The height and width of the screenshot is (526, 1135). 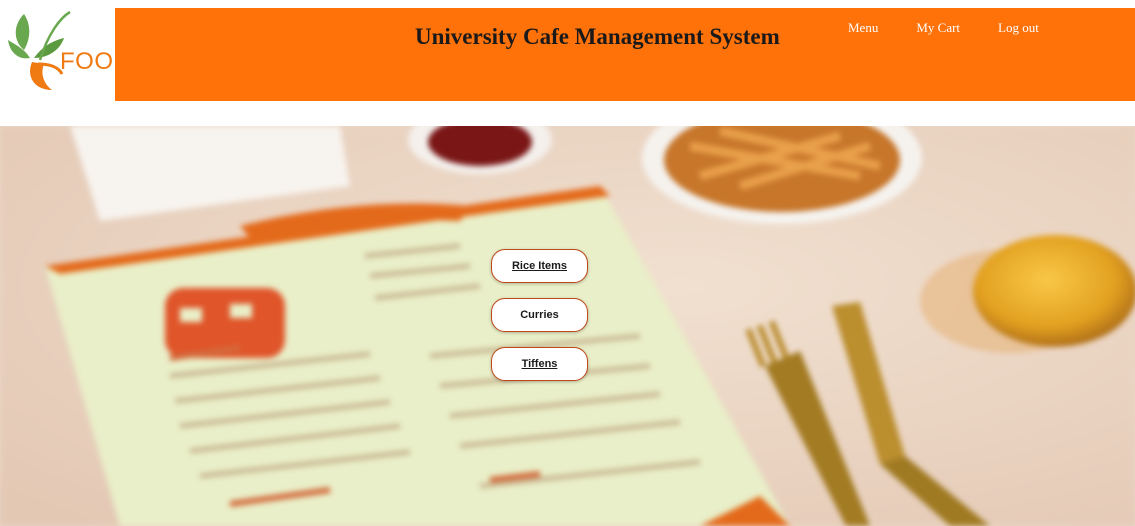 I want to click on tiffens-button: Tiffens, so click(x=539, y=364).